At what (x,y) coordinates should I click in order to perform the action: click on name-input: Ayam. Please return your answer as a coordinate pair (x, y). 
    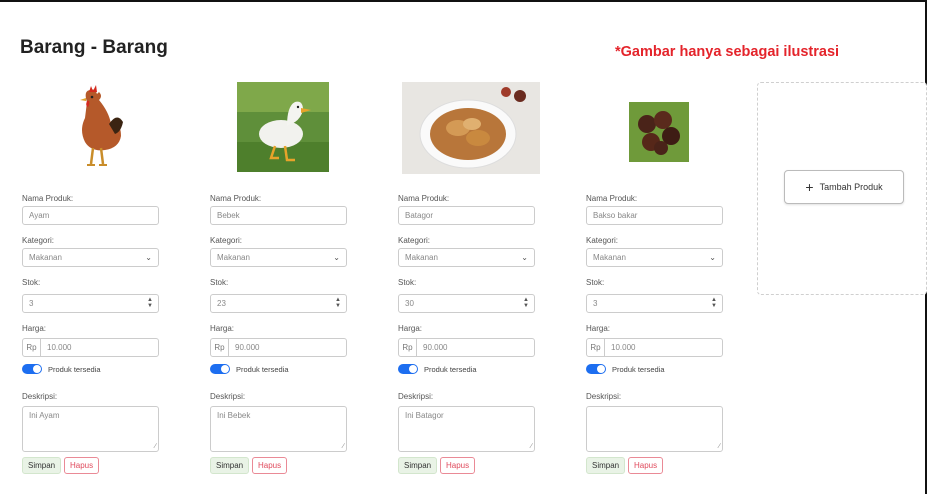
    Looking at the image, I should click on (90, 215).